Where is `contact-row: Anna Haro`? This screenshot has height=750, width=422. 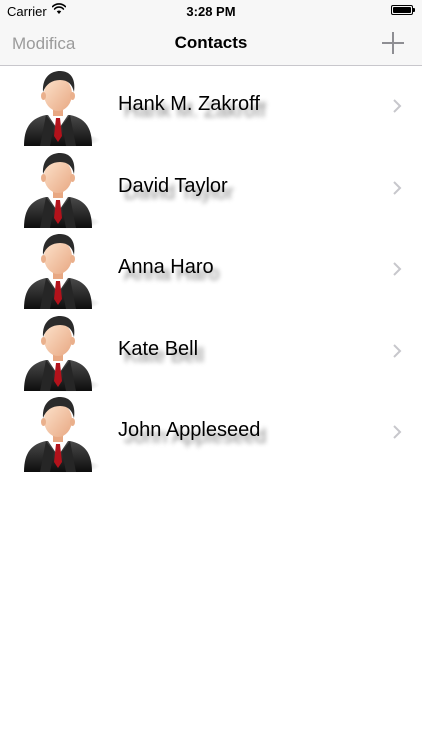
contact-row: Anna Haro is located at coordinates (211, 270).